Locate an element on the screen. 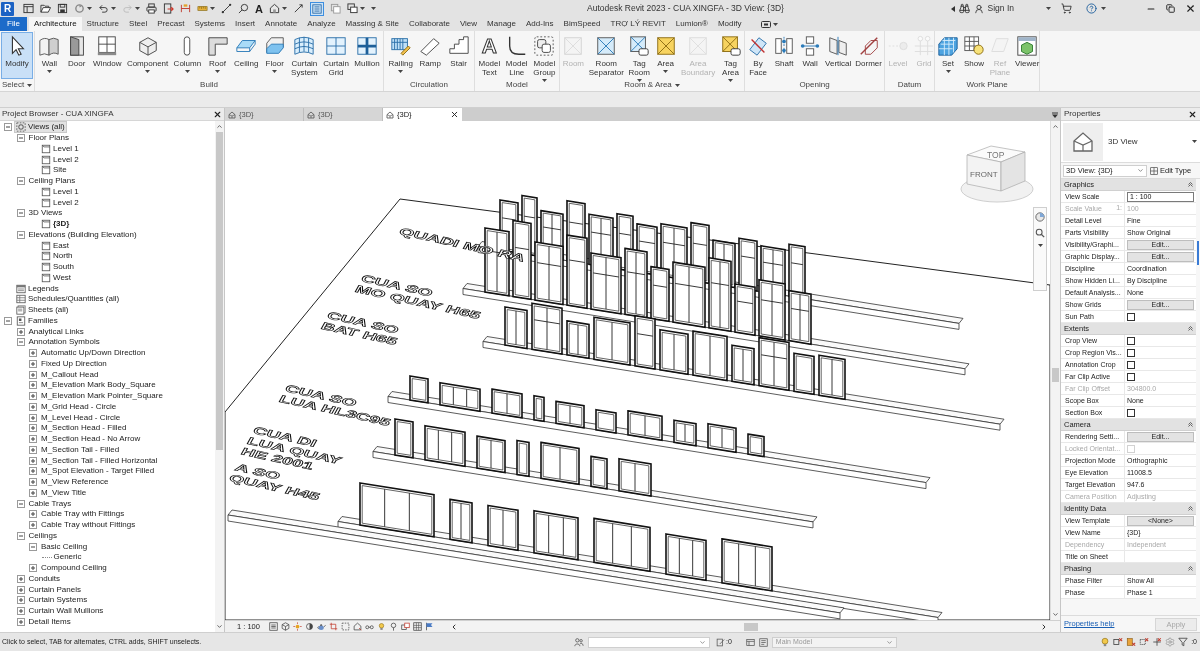 The height and width of the screenshot is (651, 1200). house-icon is located at coordinates (357, 626).